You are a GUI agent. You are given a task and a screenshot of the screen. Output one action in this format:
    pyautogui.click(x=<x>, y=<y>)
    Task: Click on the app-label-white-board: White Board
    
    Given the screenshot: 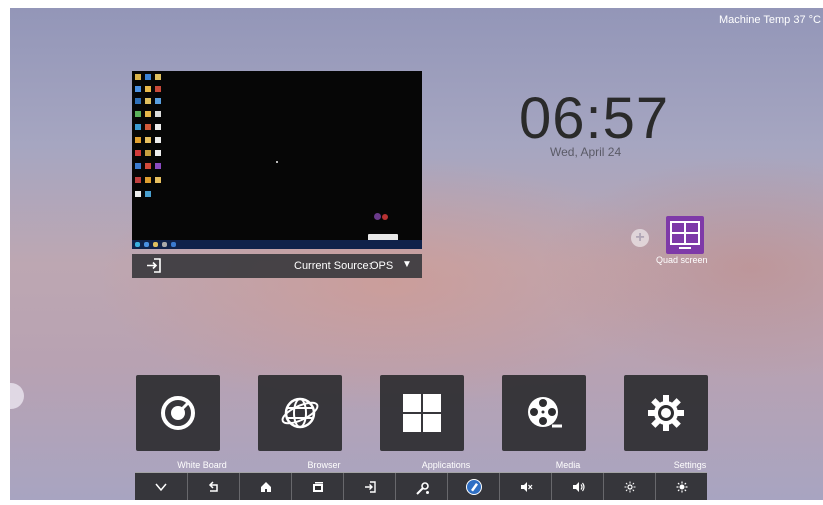 What is the action you would take?
    pyautogui.click(x=202, y=465)
    